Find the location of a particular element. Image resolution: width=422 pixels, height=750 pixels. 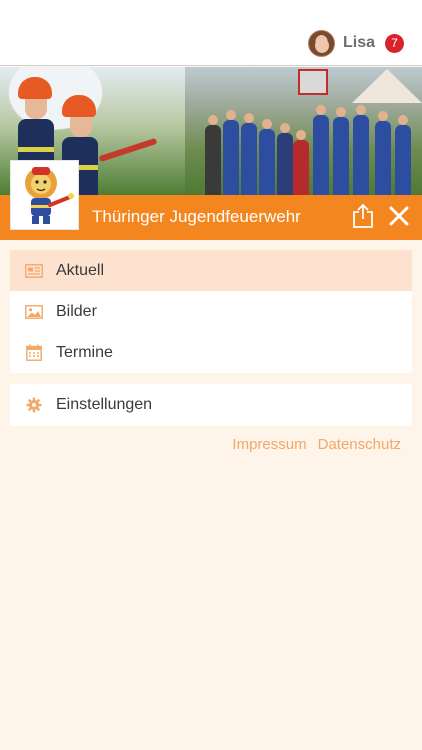

menu-item-einstellungen: Einstellungen is located at coordinates (211, 404).